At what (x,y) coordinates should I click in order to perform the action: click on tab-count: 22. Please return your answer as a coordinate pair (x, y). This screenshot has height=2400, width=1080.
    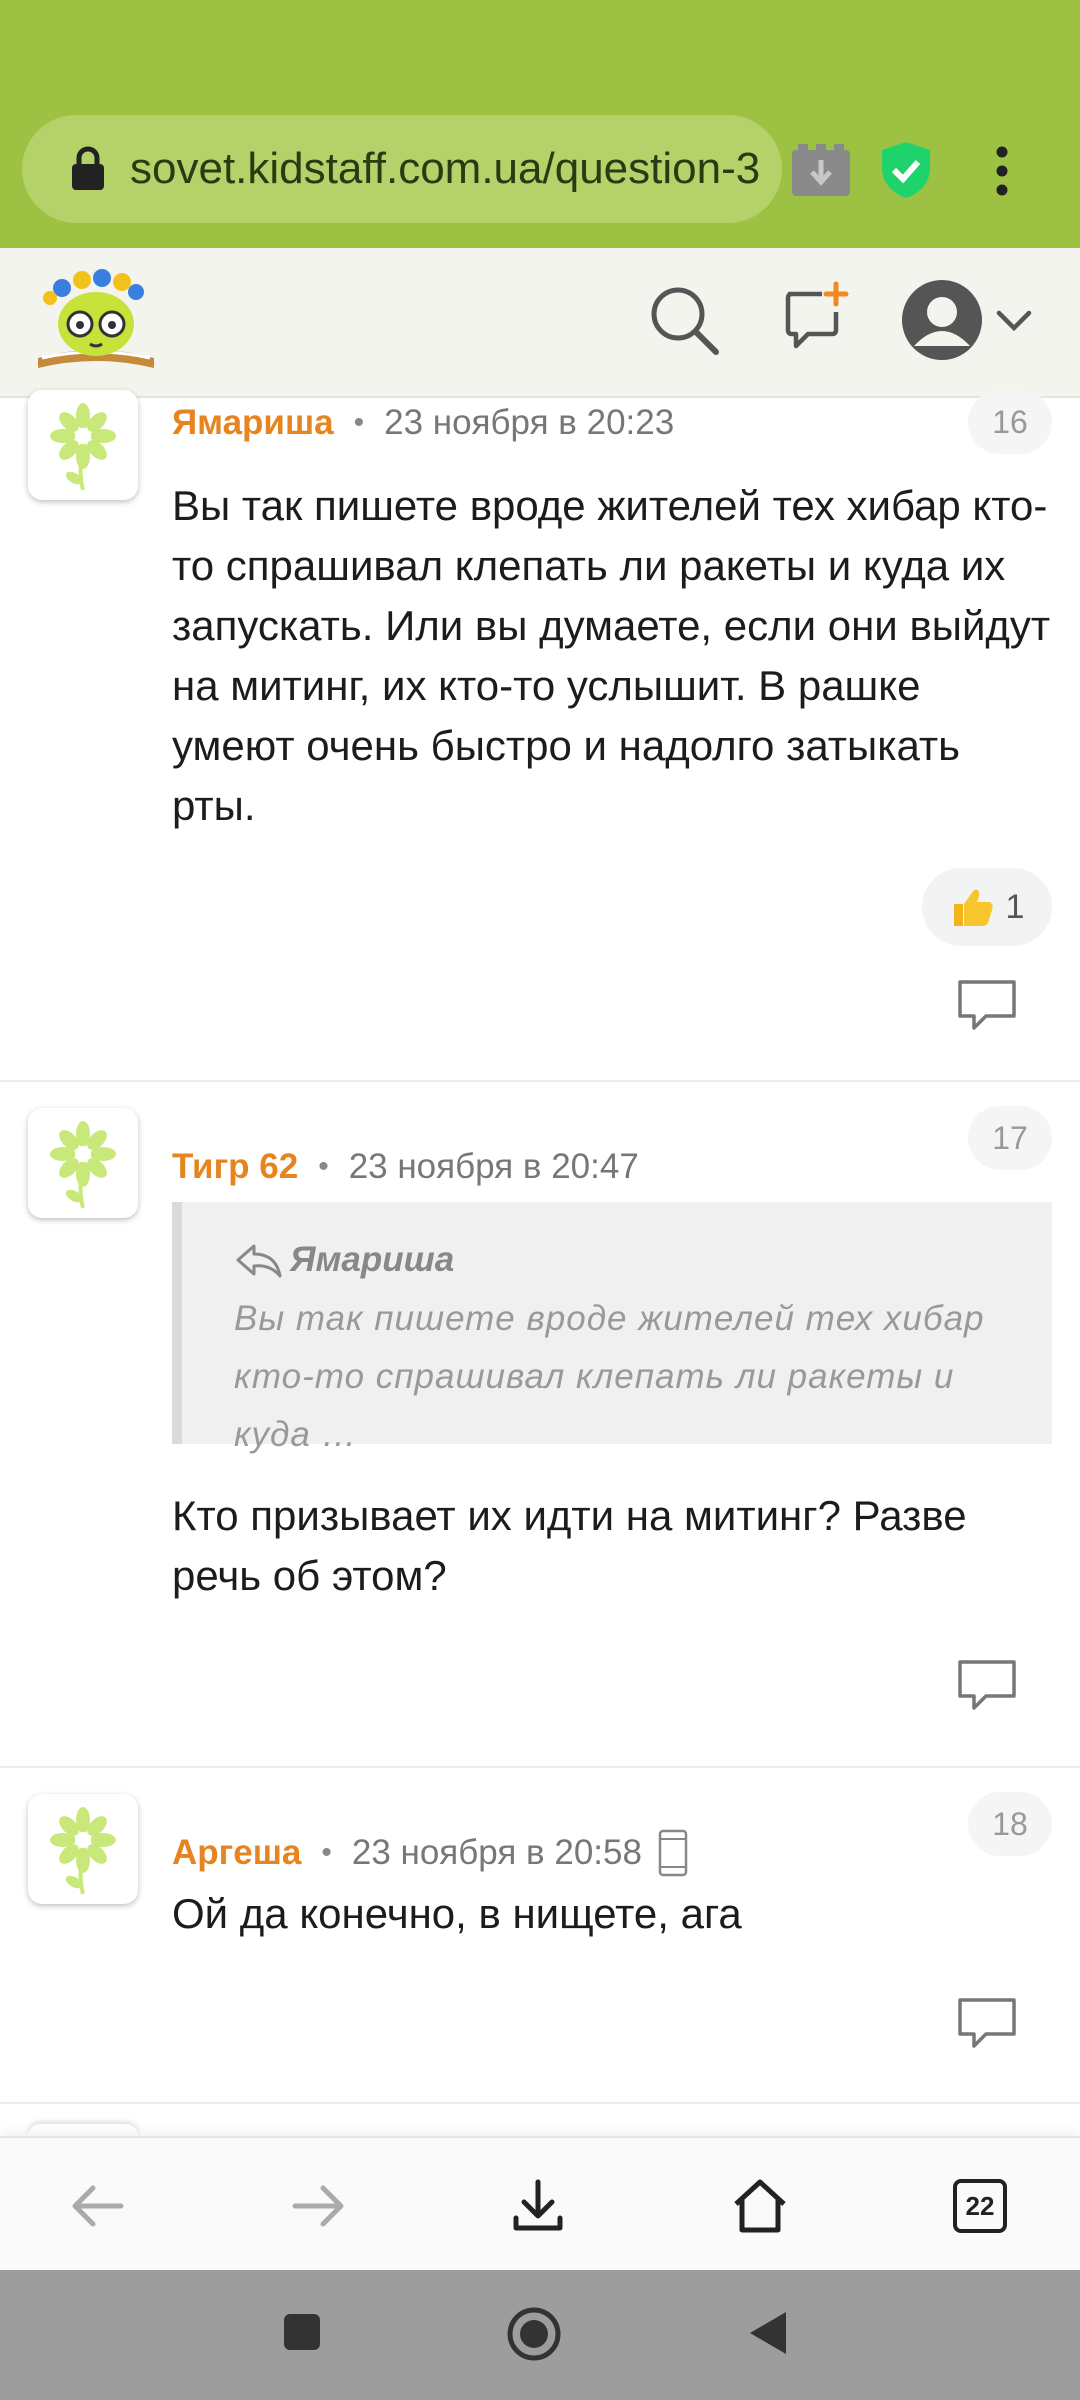
    Looking at the image, I should click on (980, 2206).